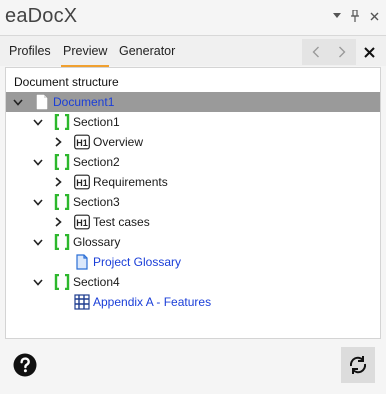 This screenshot has width=386, height=394. I want to click on tree-item-glossary: Glossary, so click(193, 242).